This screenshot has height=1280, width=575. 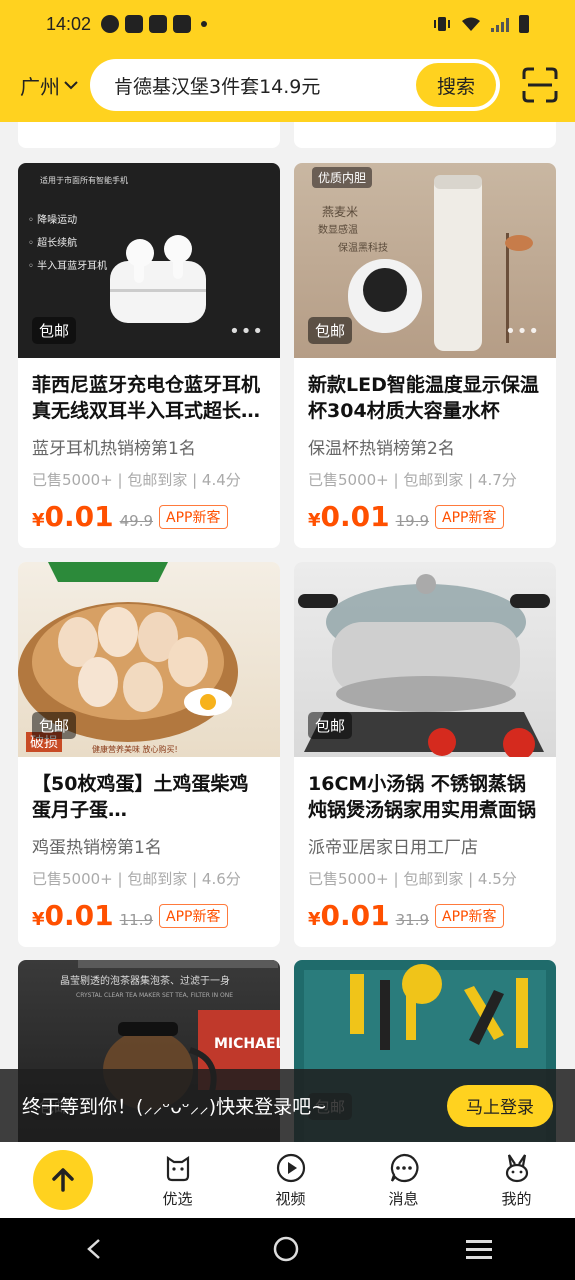 What do you see at coordinates (442, 24) in the screenshot?
I see `vibrate-icon` at bounding box center [442, 24].